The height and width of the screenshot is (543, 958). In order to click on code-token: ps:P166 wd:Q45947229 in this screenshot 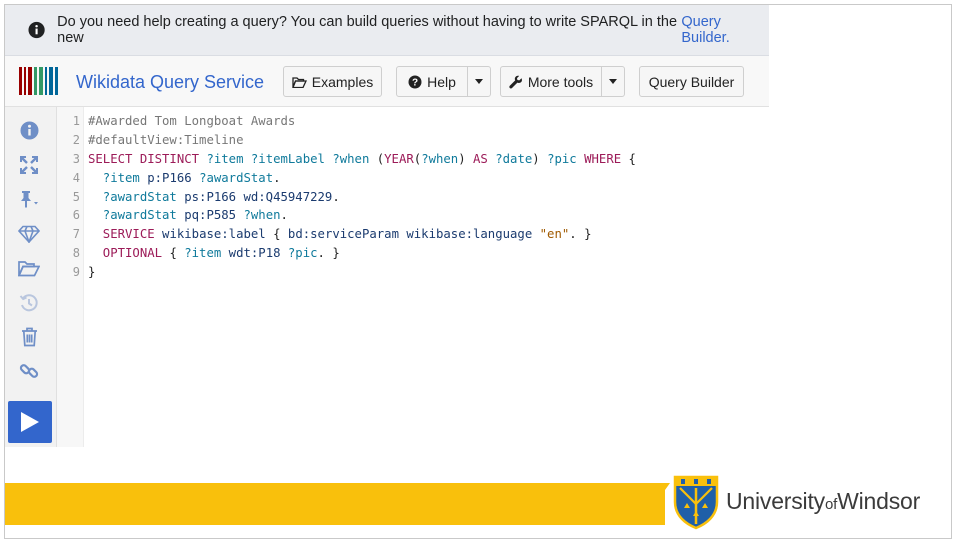, I will do `click(258, 196)`.